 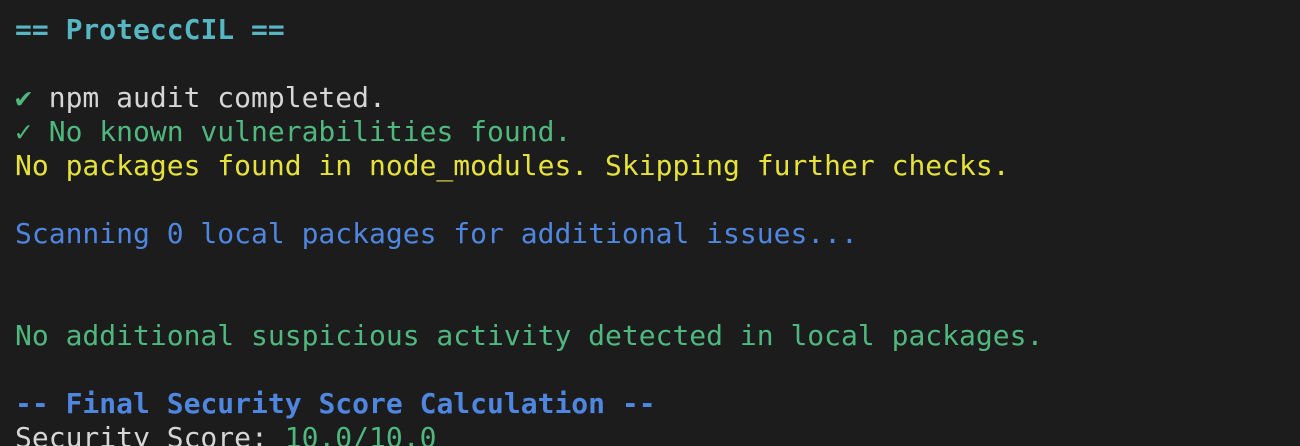 I want to click on no-vulnerabilities-line: ✓ No known vulnerabilities found., so click(x=293, y=132).